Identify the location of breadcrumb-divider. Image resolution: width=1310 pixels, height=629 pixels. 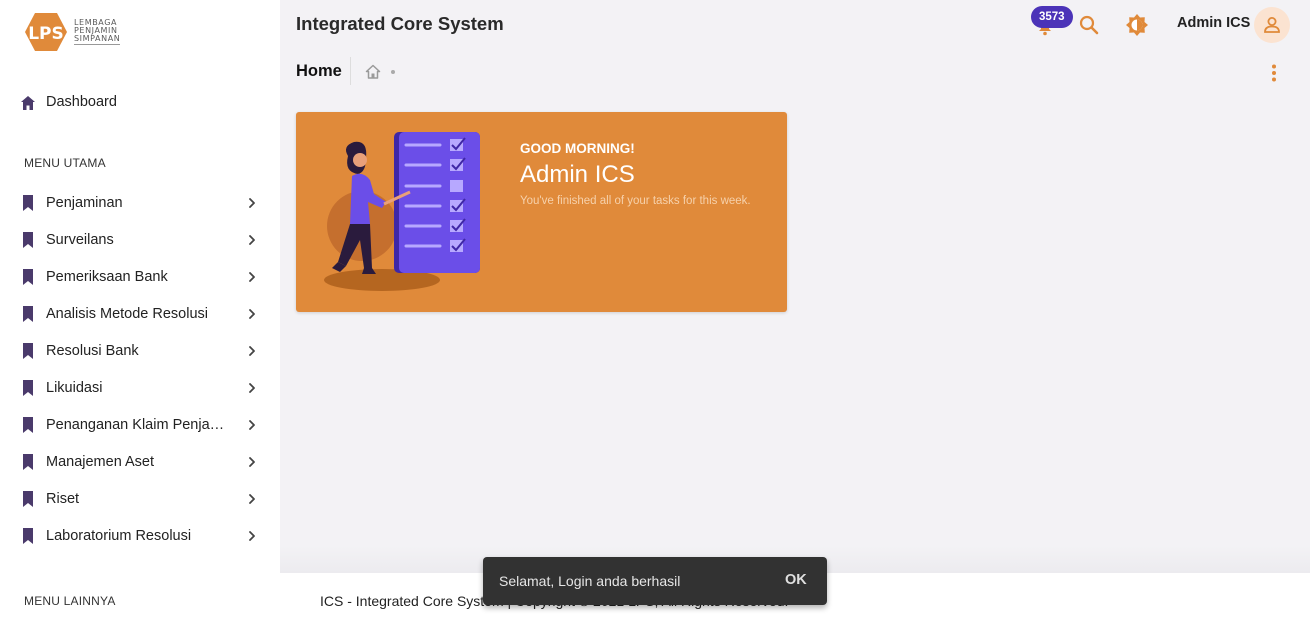
(350, 71).